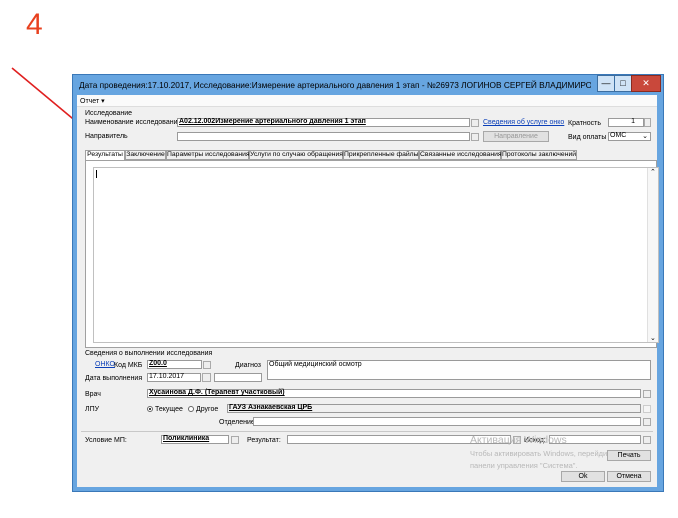 The height and width of the screenshot is (518, 678). What do you see at coordinates (647, 440) in the screenshot?
I see `outcome-lookup-icon` at bounding box center [647, 440].